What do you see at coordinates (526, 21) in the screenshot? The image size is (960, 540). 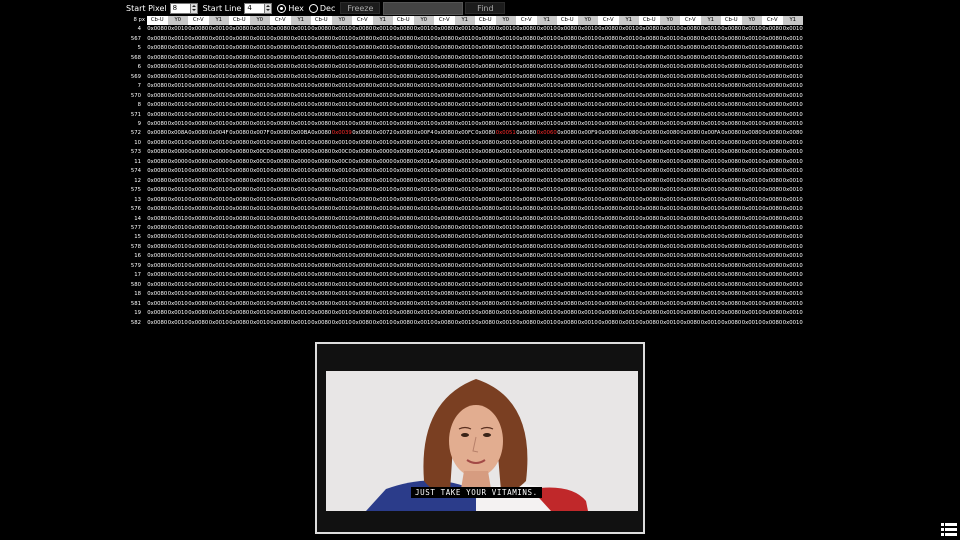 I see `column-header: Cr-V` at bounding box center [526, 21].